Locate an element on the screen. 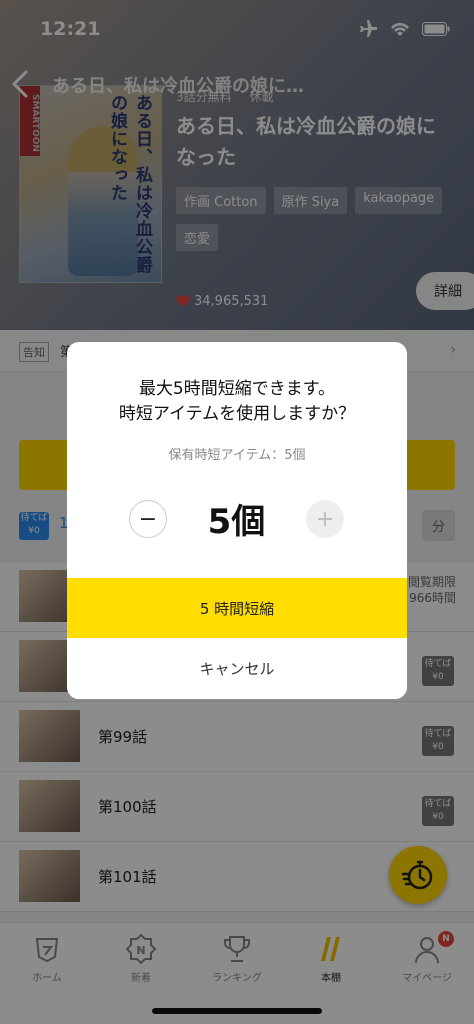 This screenshot has width=474, height=1024. dialog-title-line2: 時短アイテムを使用しますか？ is located at coordinates (237, 414).